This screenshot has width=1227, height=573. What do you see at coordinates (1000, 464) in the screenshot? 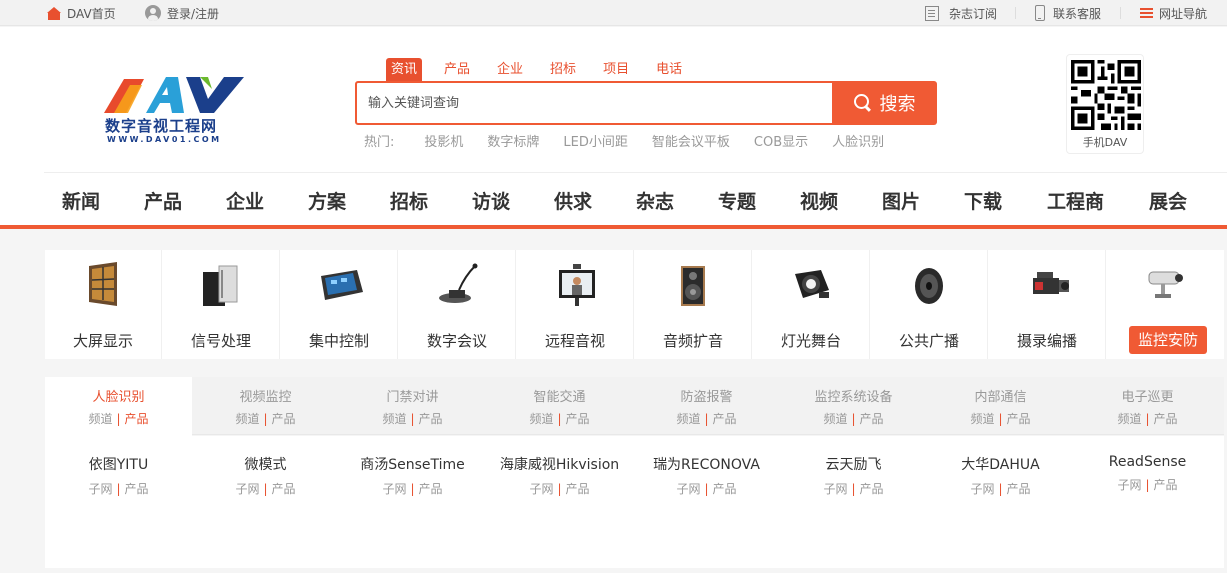
I see `brand-name: 大华DAHUA` at bounding box center [1000, 464].